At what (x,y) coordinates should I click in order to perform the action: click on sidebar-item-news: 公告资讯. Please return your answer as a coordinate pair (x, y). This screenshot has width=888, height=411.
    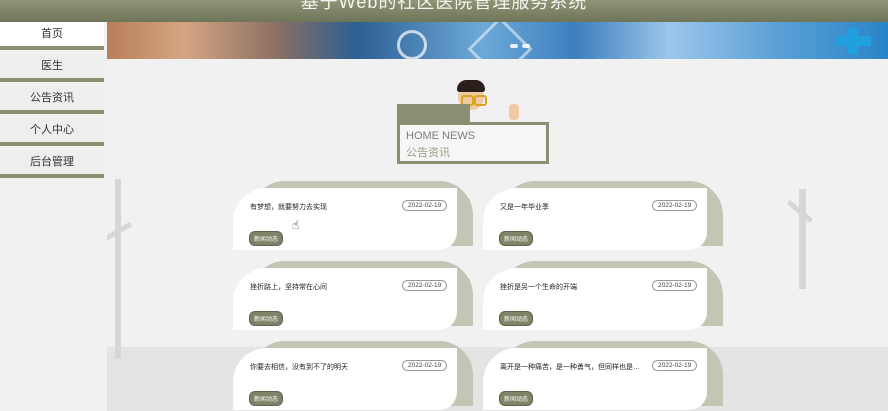
    Looking at the image, I should click on (52, 100).